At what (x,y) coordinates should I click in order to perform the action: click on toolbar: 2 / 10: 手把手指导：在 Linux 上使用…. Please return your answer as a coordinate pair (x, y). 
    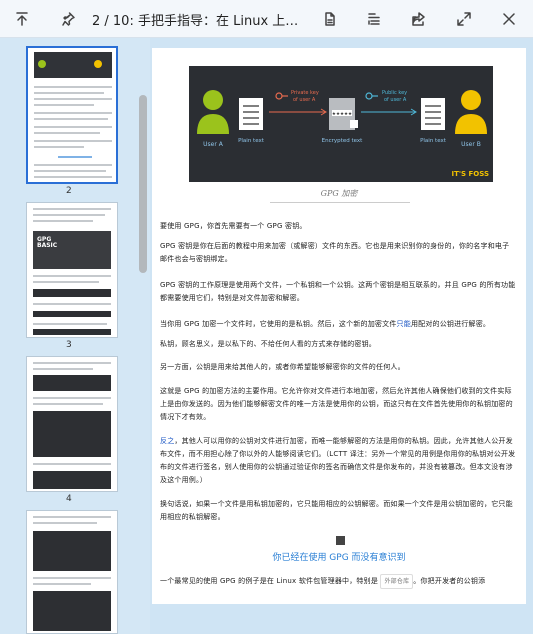
    Looking at the image, I should click on (266, 19).